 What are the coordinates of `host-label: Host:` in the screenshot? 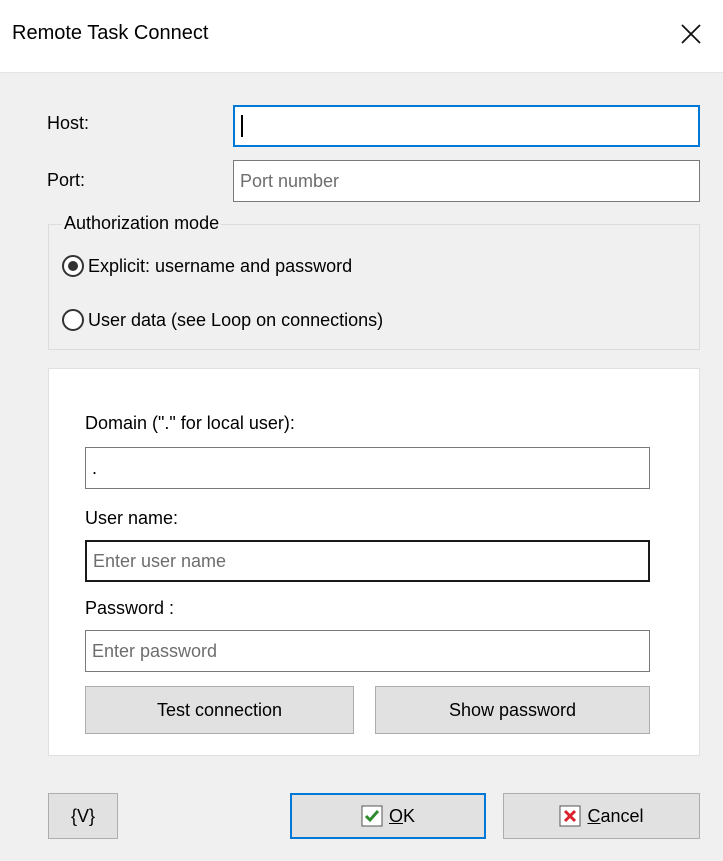 It's located at (68, 123).